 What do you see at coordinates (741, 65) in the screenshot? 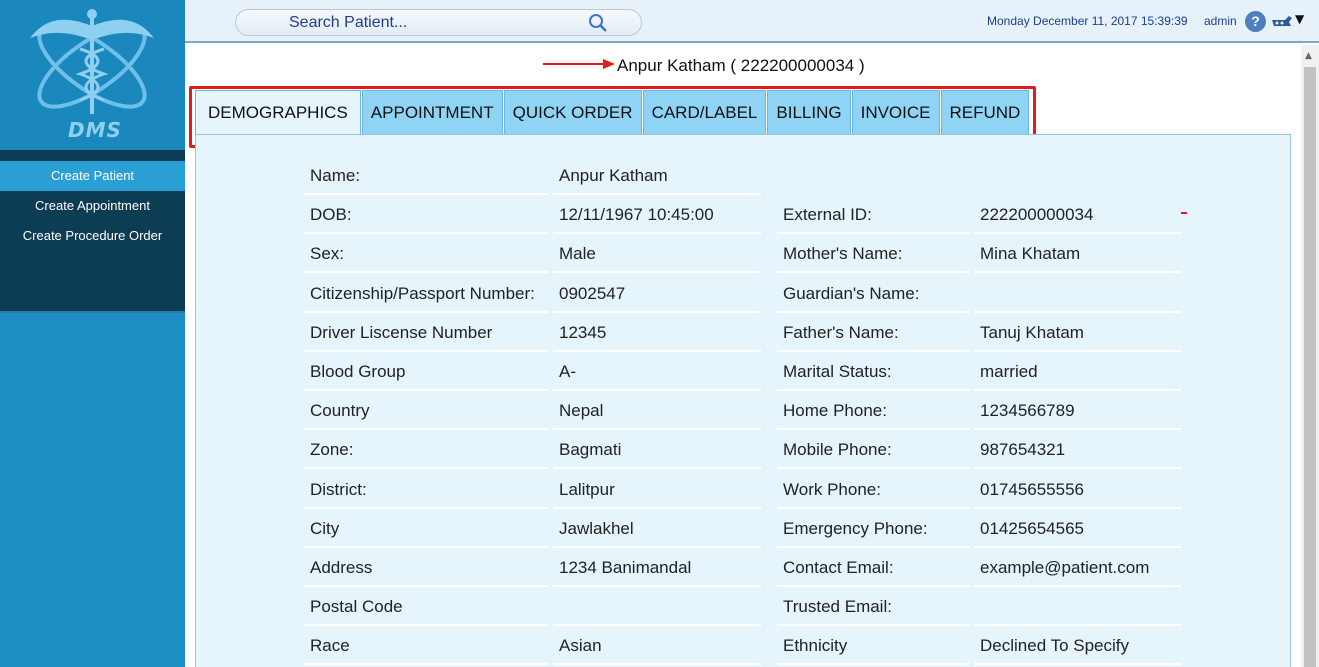
I see `patient-title: Anpur Katham ( 222200000034 )` at bounding box center [741, 65].